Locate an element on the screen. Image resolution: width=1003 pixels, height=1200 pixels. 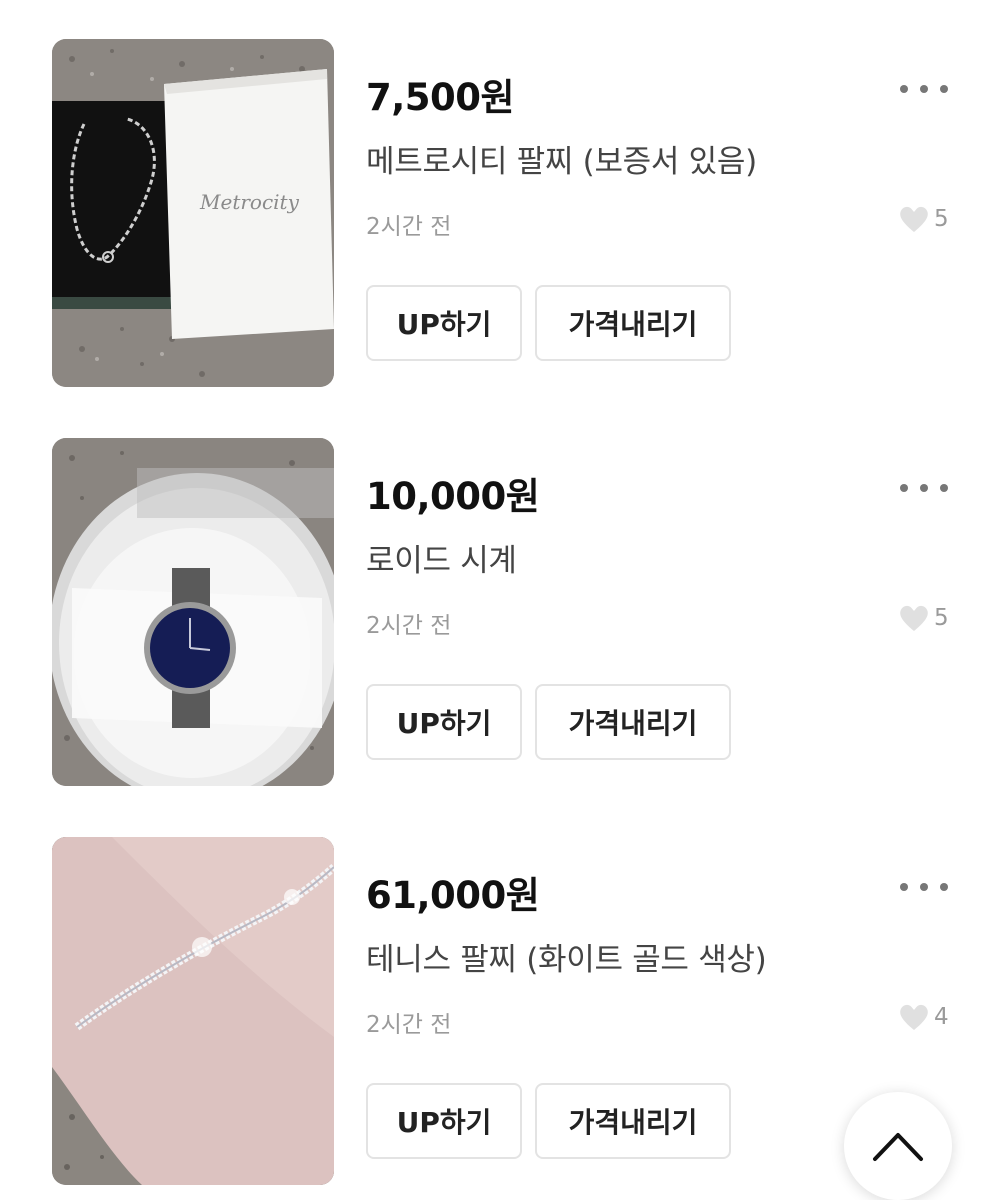
tennis-bracelet-image is located at coordinates (193, 1011).